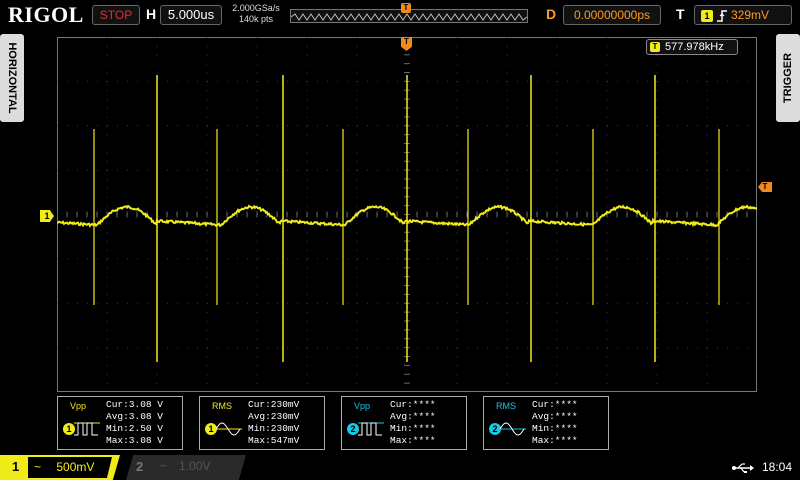 This screenshot has width=800, height=480. I want to click on timebase-value: 5.000us, so click(191, 15).